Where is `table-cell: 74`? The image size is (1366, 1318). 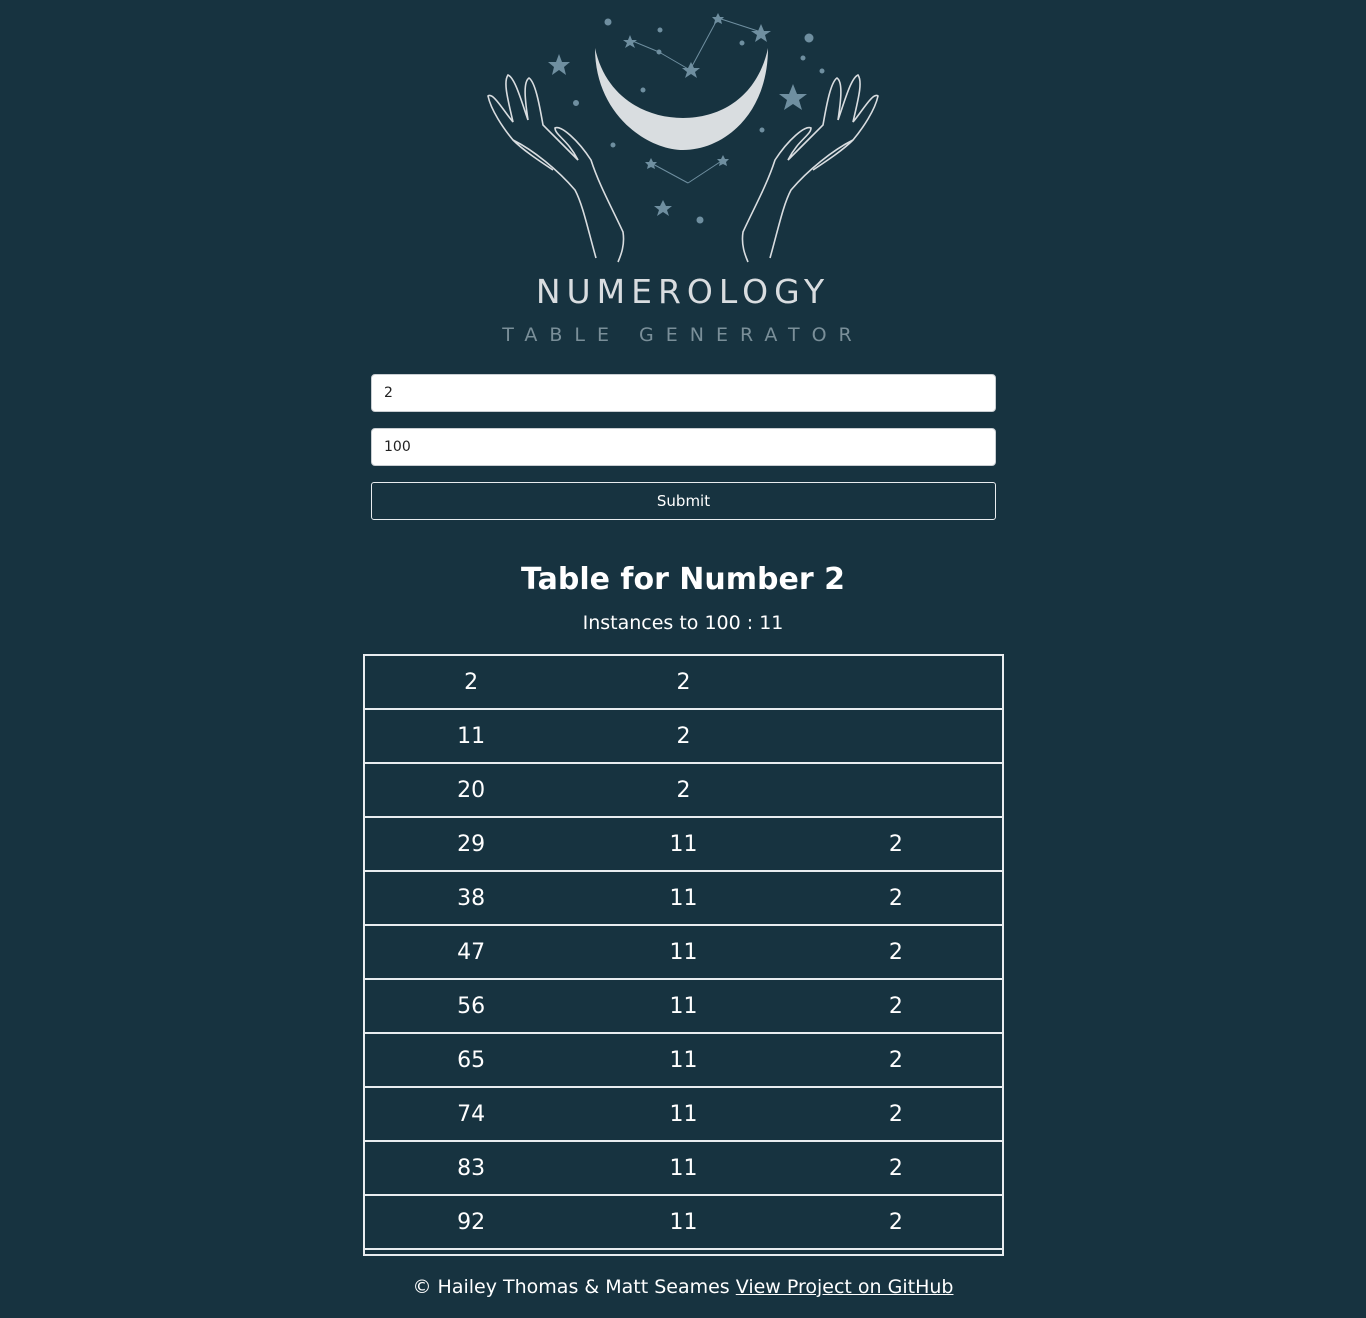 table-cell: 74 is located at coordinates (471, 1114).